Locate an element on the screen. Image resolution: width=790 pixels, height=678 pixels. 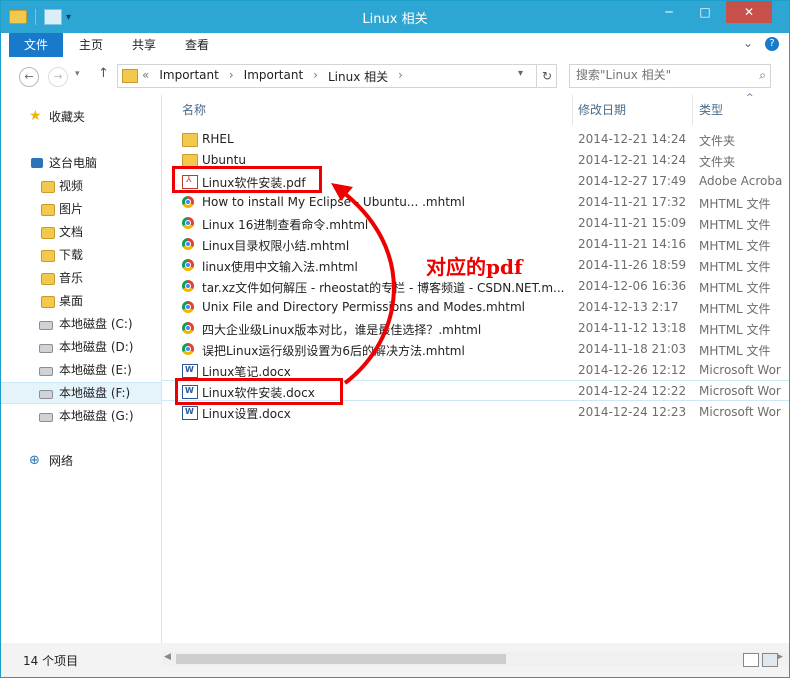
scroll-left-arrow: ◀ is located at coordinates (167, 657).